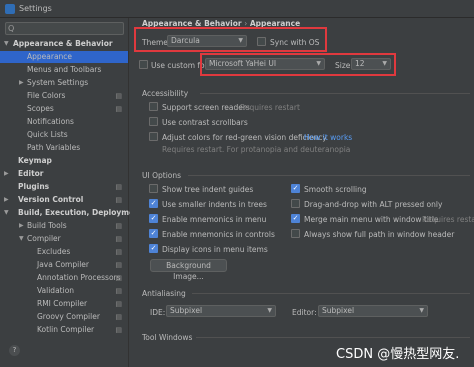  Describe the element at coordinates (298, 64) in the screenshot. I see `highlight-box-font` at that location.